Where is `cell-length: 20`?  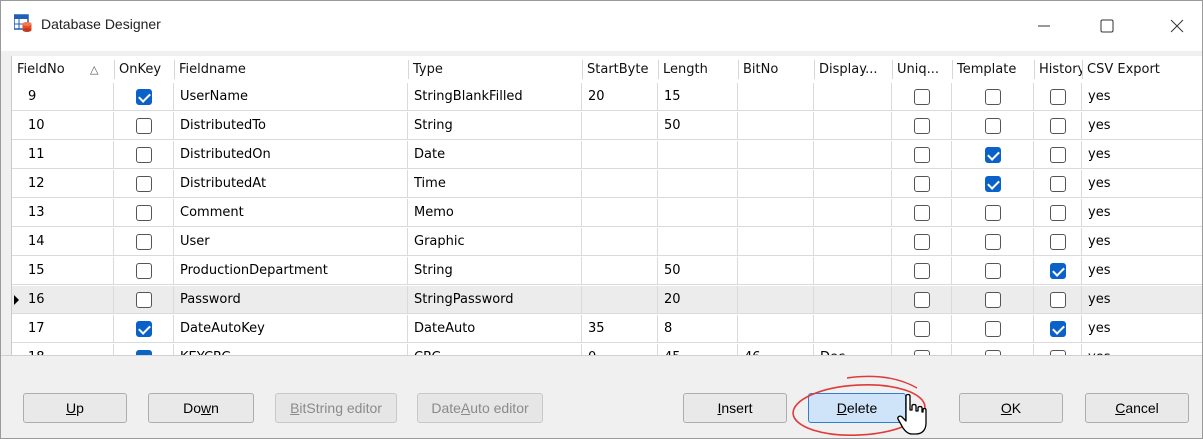 cell-length: 20 is located at coordinates (698, 300).